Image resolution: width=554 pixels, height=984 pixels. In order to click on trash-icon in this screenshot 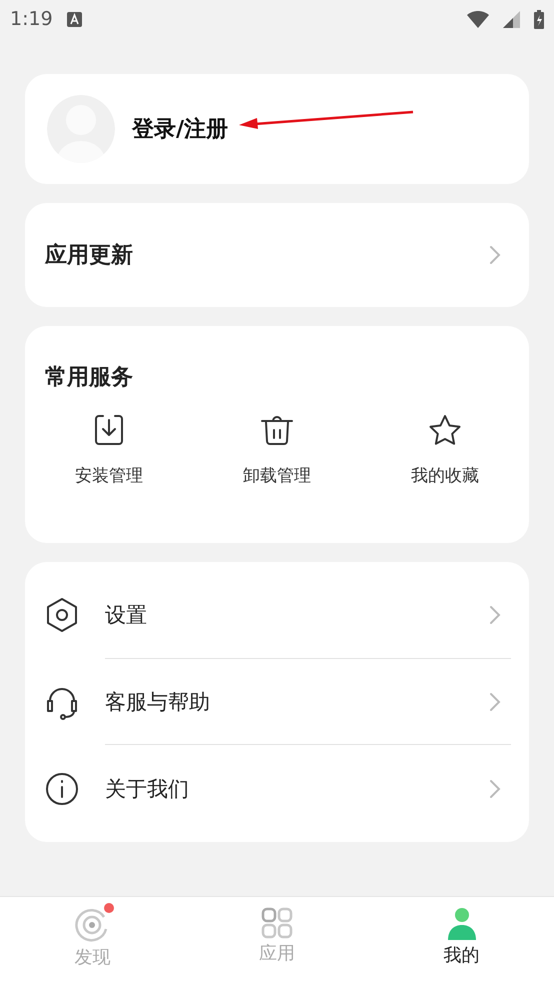, I will do `click(277, 430)`.